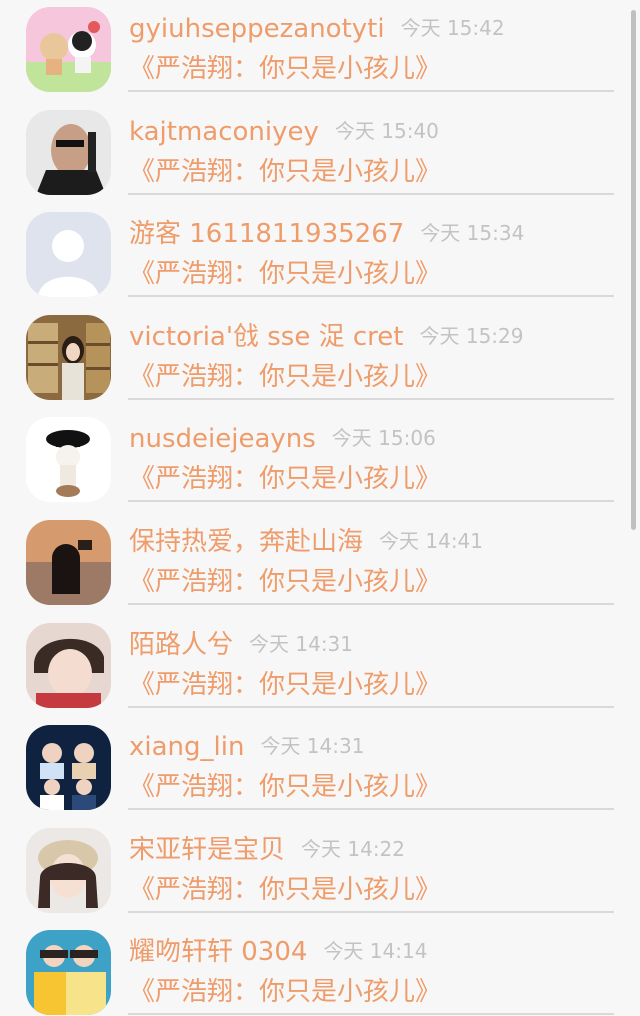 The image size is (640, 1016). What do you see at coordinates (207, 850) in the screenshot?
I see `user-name: 宋亚轩是宝贝` at bounding box center [207, 850].